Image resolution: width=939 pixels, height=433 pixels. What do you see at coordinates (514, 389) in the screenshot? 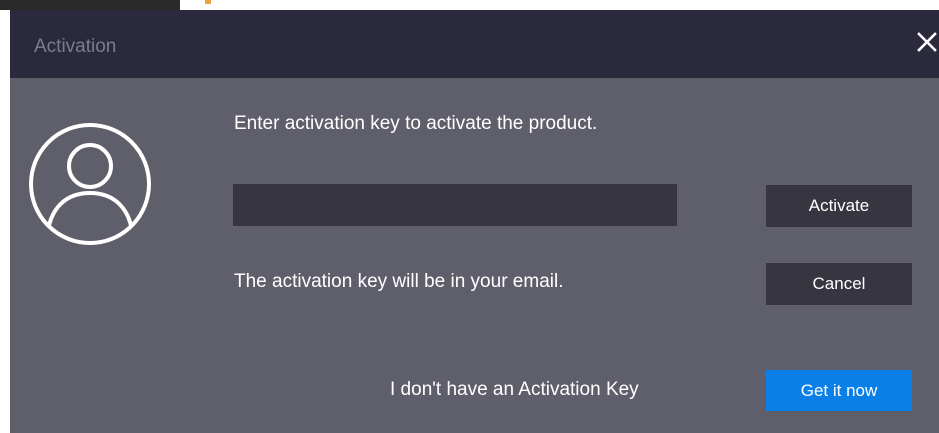
I see `no-key-text: I don't have an Activation Key` at bounding box center [514, 389].